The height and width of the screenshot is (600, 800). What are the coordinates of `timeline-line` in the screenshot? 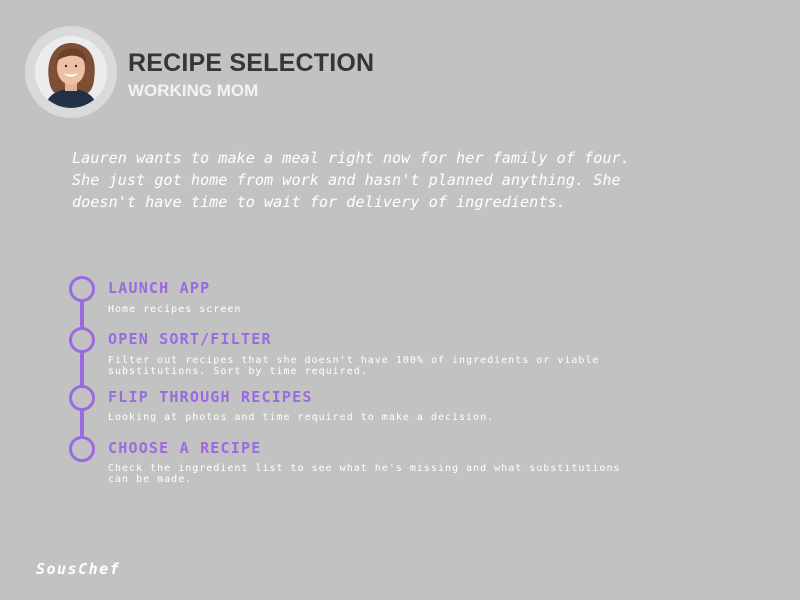 It's located at (82, 367).